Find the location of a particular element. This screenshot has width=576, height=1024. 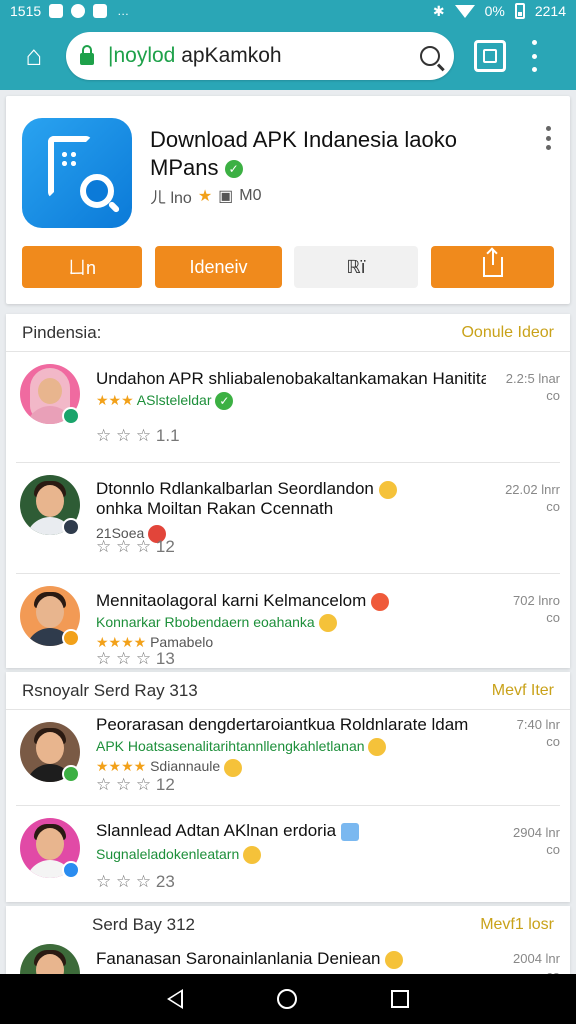

item-title: Mennitaolagoral karni Kelmancelom is located at coordinates (291, 601).